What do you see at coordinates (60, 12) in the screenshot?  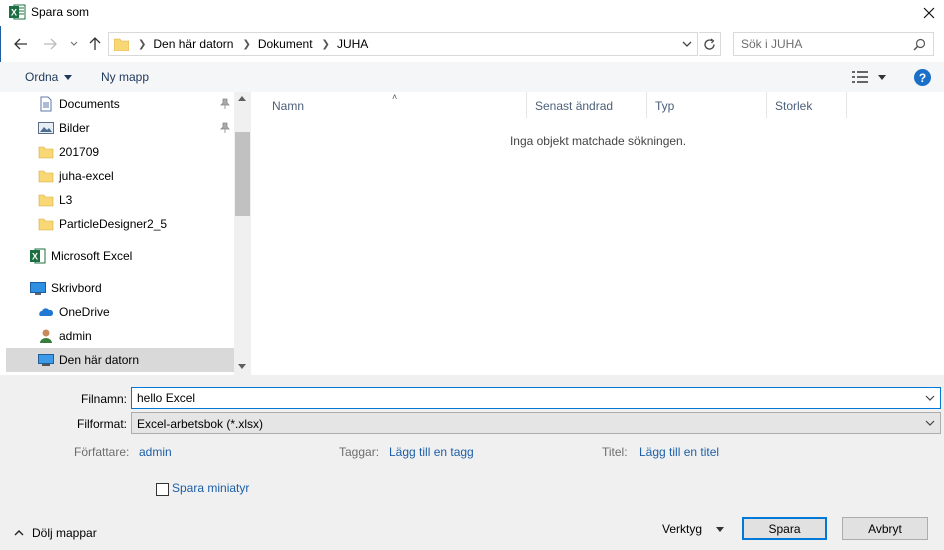 I see `window-title: Spara som` at bounding box center [60, 12].